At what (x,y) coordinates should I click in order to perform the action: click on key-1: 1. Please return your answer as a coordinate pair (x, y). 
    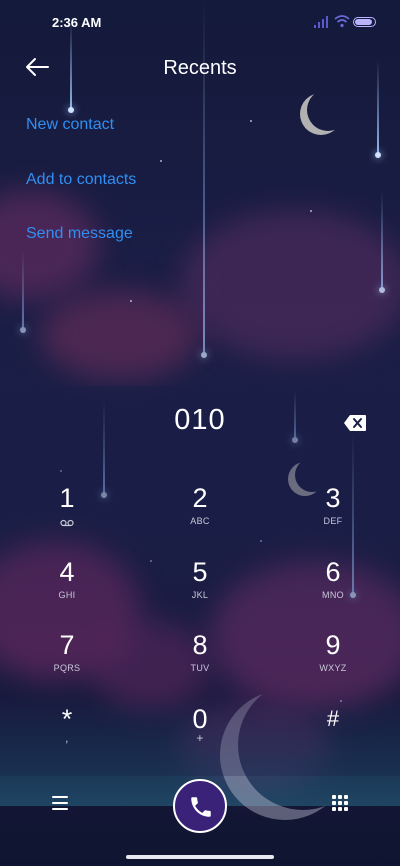
    Looking at the image, I should click on (67, 517).